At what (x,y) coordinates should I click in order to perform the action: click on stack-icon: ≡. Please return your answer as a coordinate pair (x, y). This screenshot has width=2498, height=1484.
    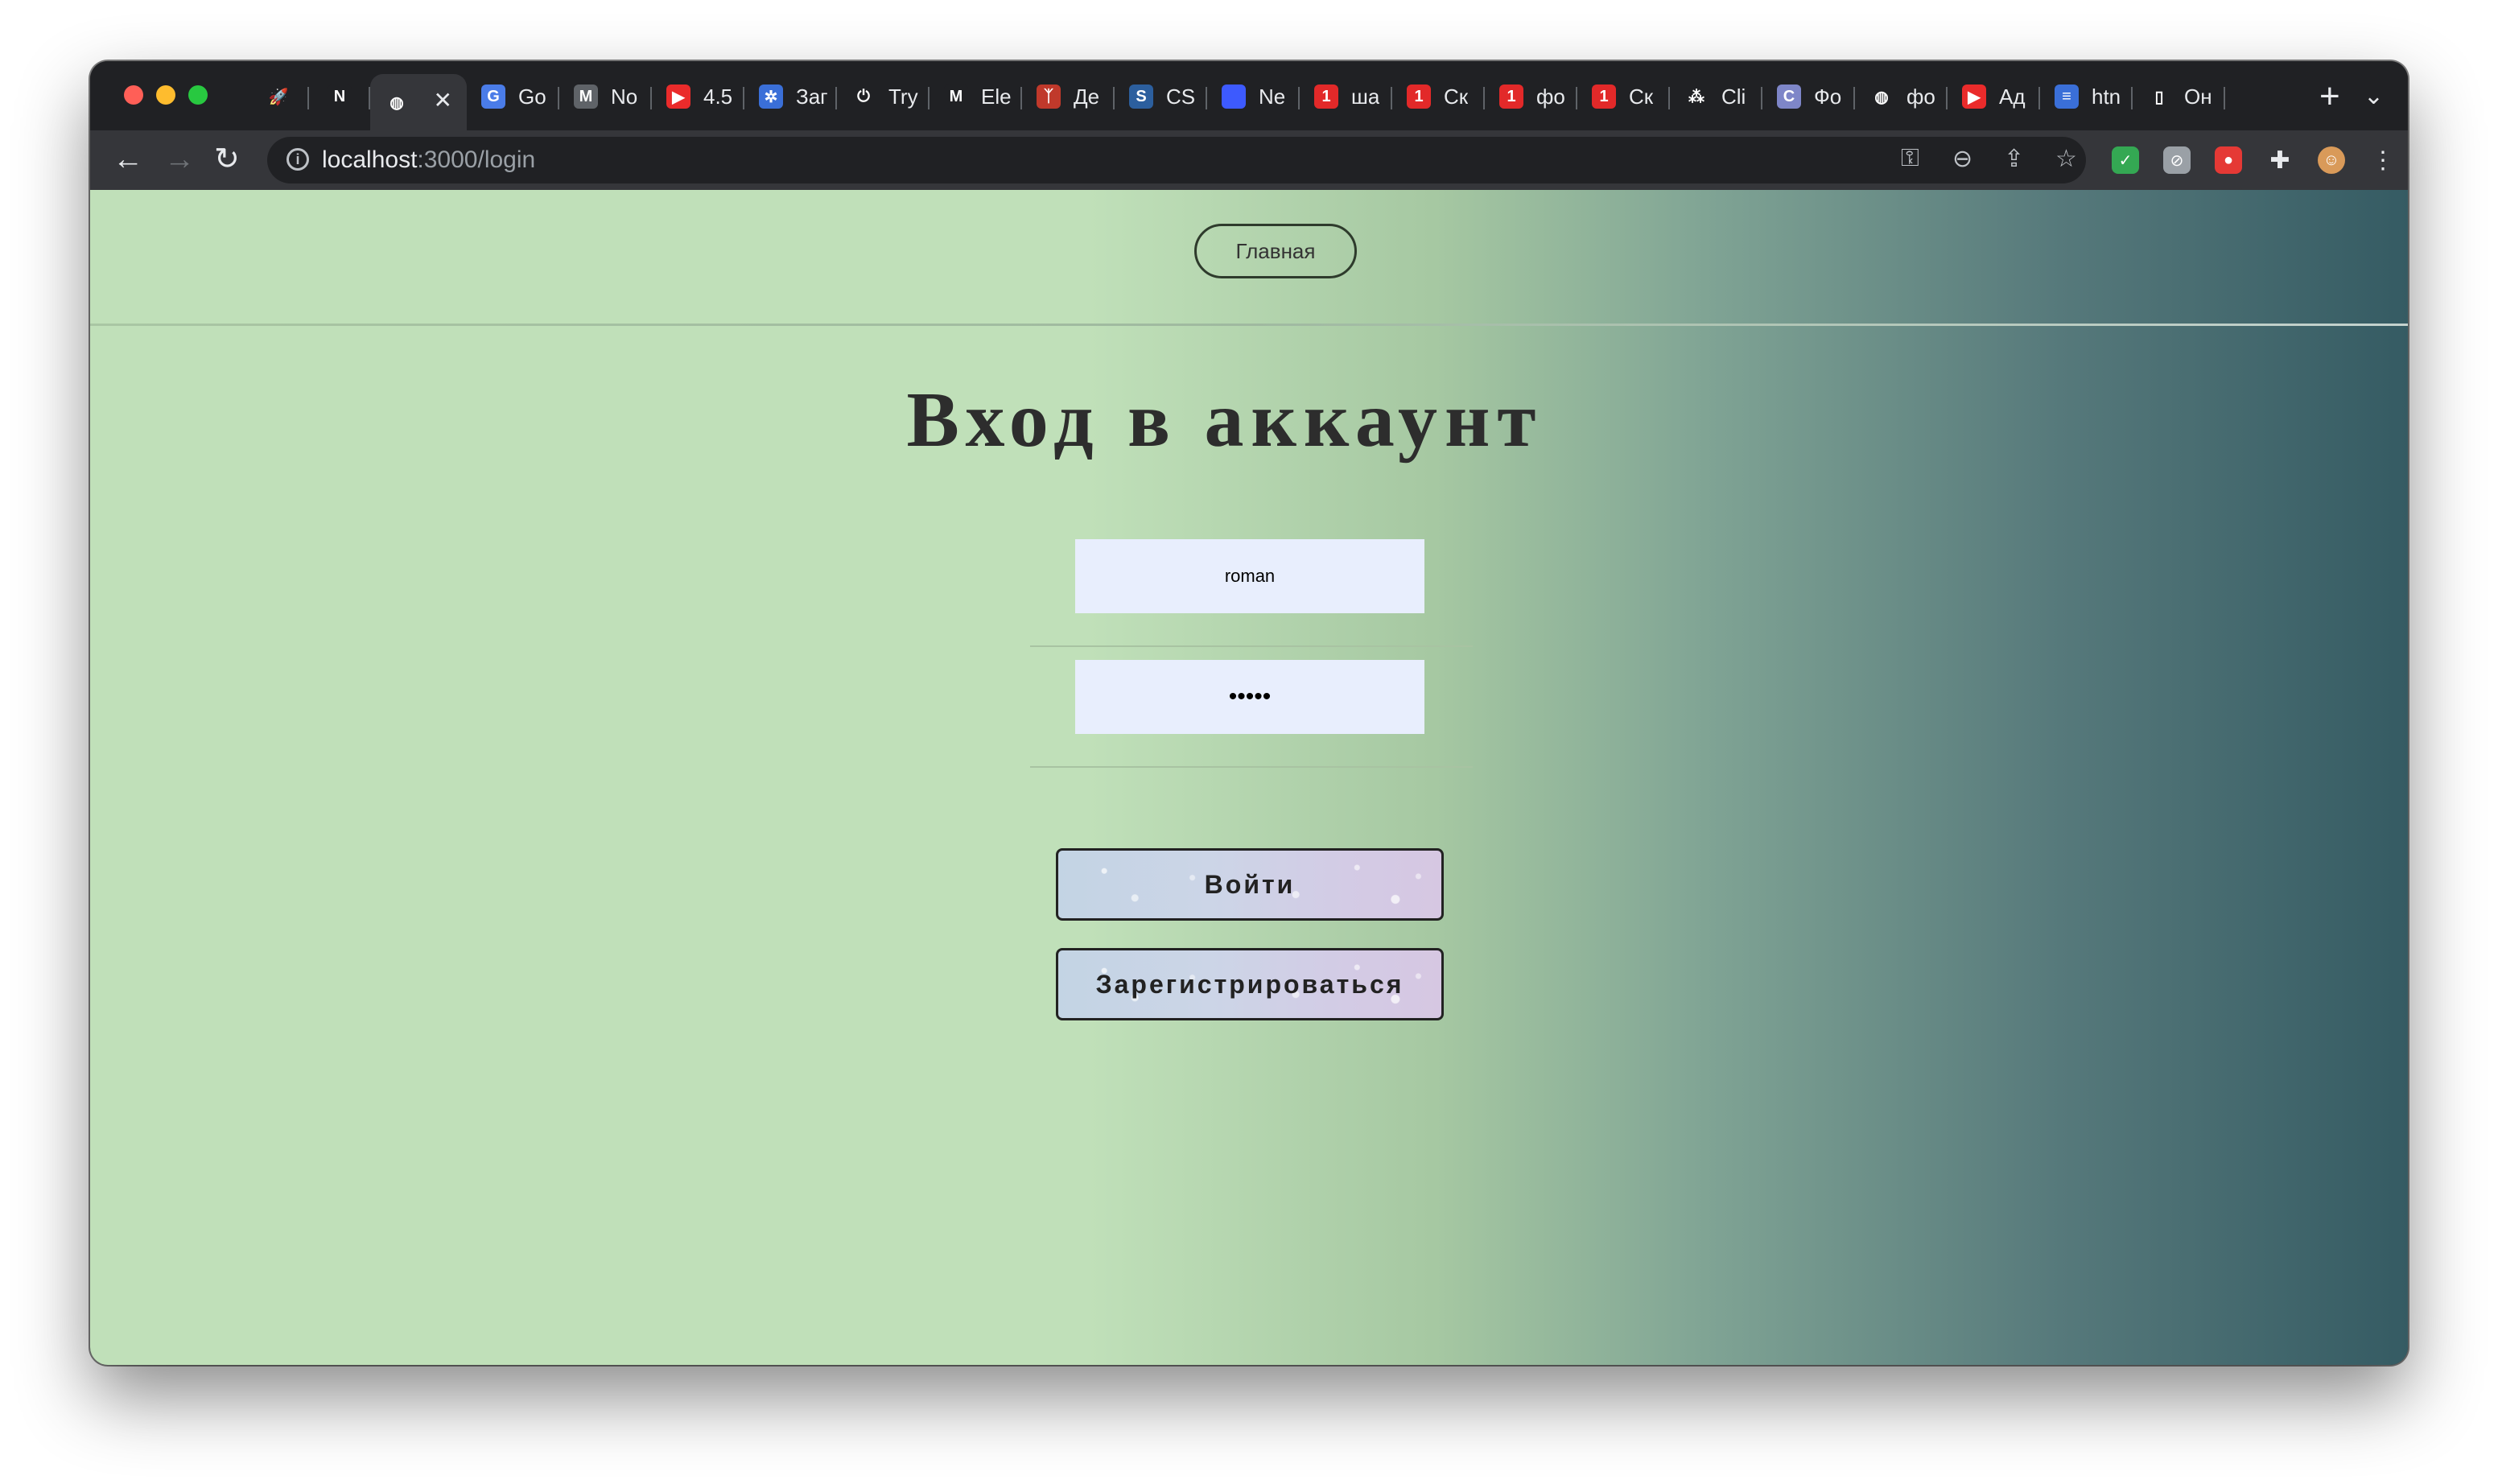
    Looking at the image, I should click on (2067, 97).